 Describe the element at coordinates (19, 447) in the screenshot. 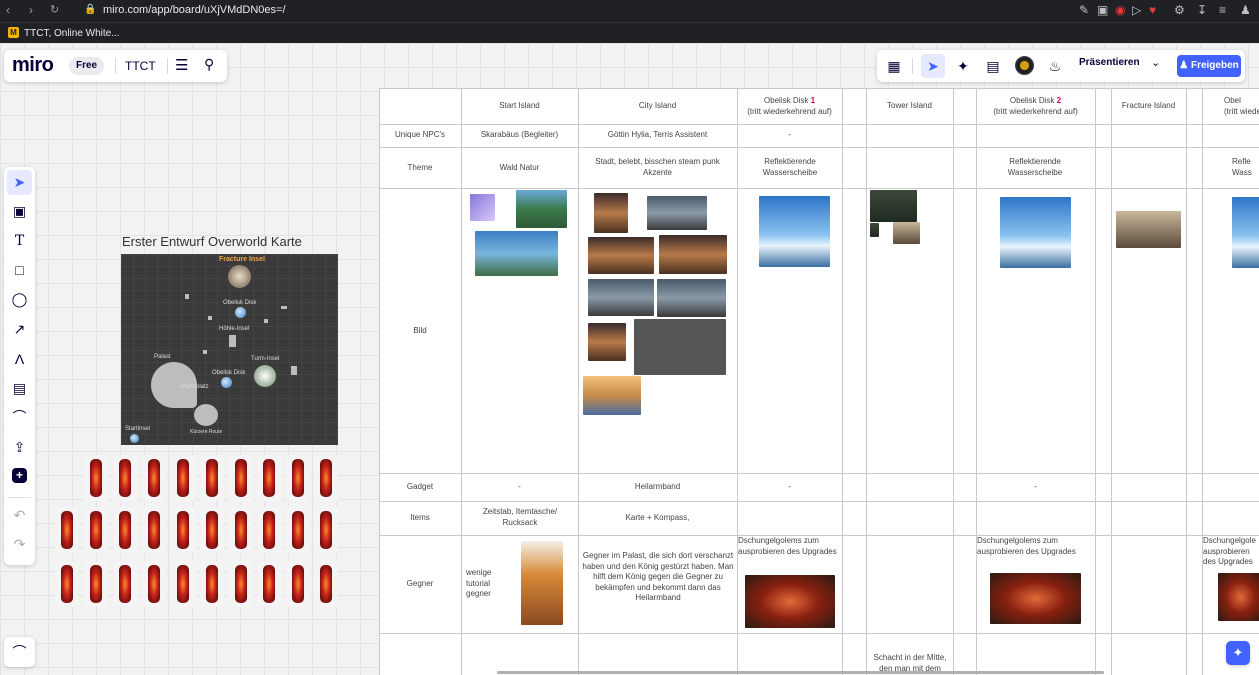

I see `upload-icon: ⇪` at that location.